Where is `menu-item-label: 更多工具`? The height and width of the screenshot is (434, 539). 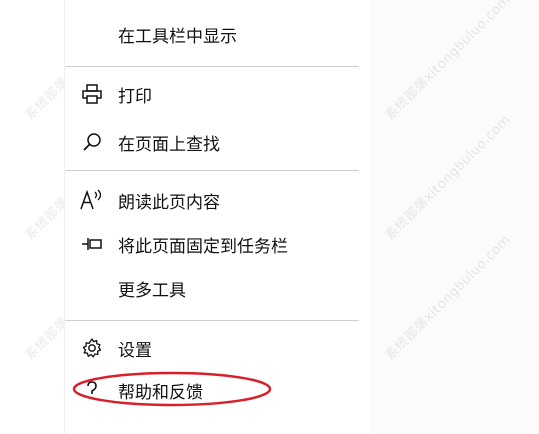 menu-item-label: 更多工具 is located at coordinates (152, 290).